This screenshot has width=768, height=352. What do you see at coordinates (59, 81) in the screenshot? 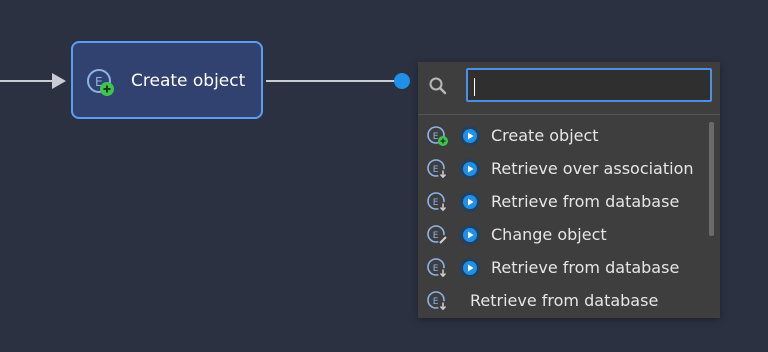
I see `flow-arrow-head` at bounding box center [59, 81].